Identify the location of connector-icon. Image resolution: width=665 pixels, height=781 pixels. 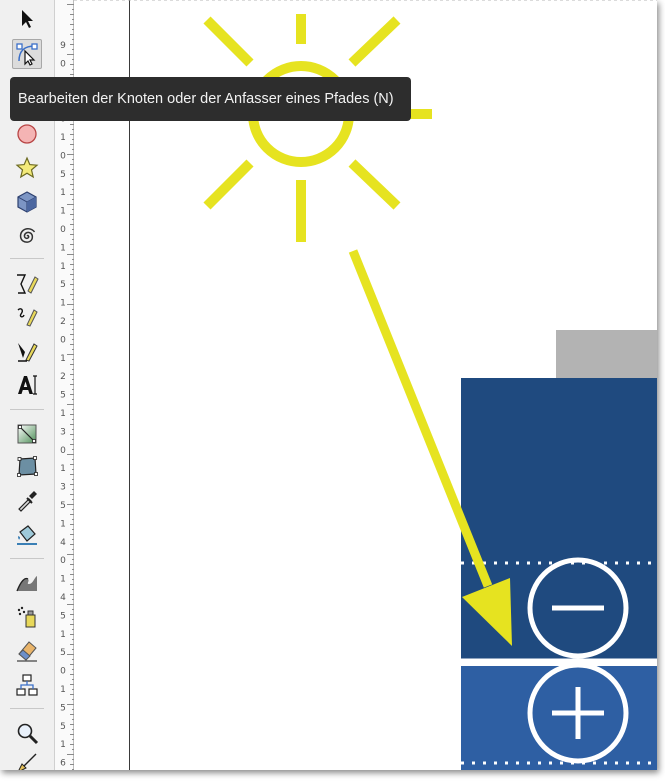
(27, 685).